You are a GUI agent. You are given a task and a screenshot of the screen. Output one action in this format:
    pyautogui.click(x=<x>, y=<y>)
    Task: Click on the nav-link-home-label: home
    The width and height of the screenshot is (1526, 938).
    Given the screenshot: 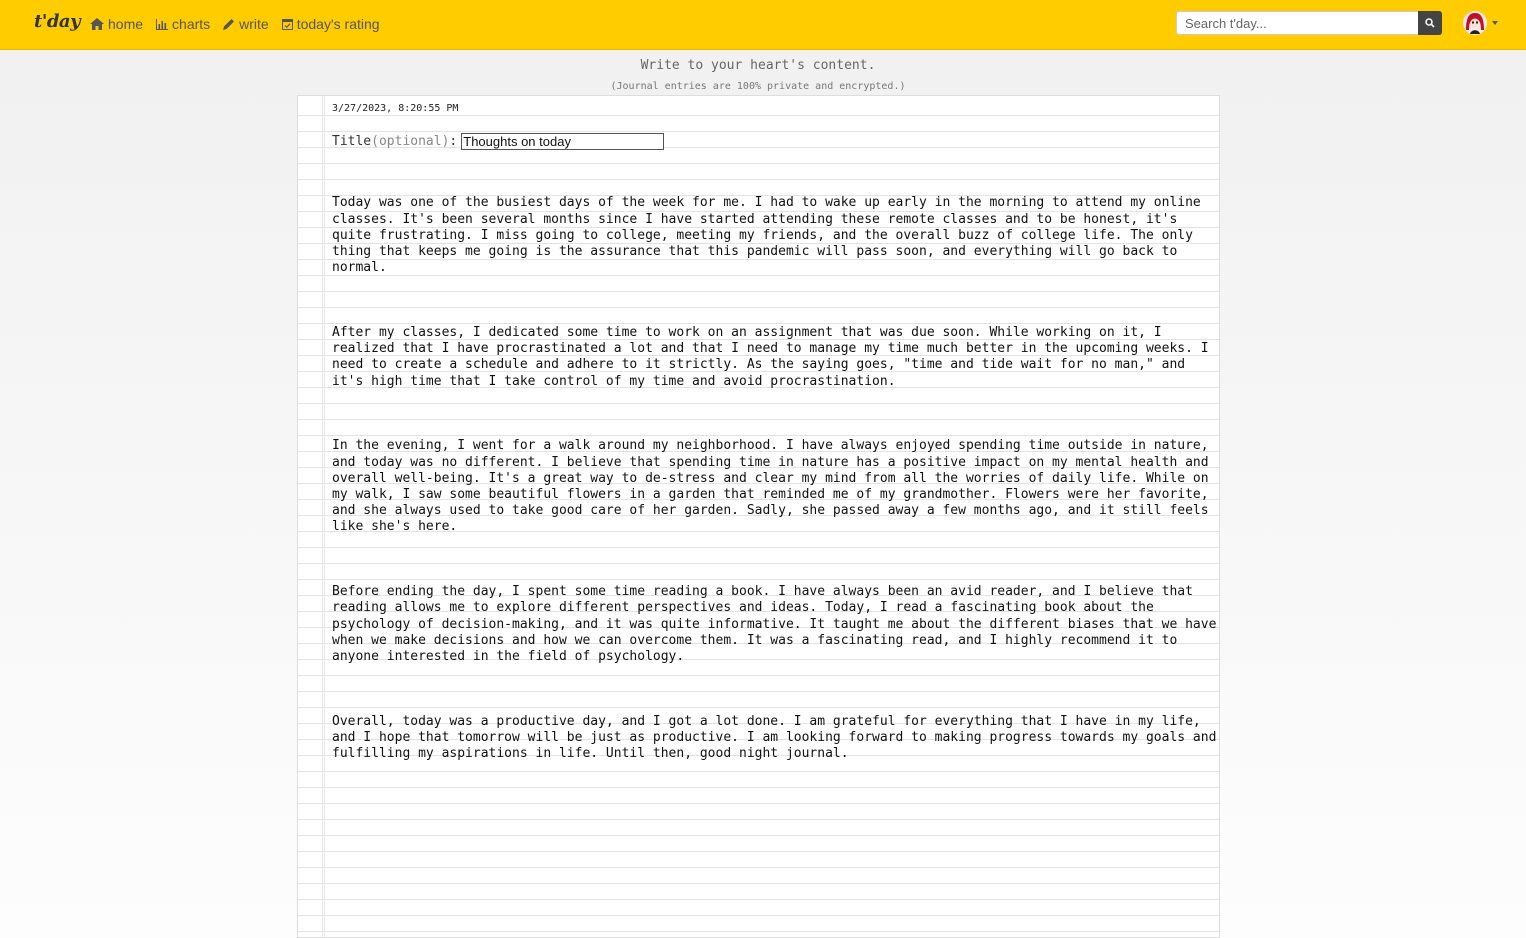 What is the action you would take?
    pyautogui.click(x=126, y=24)
    